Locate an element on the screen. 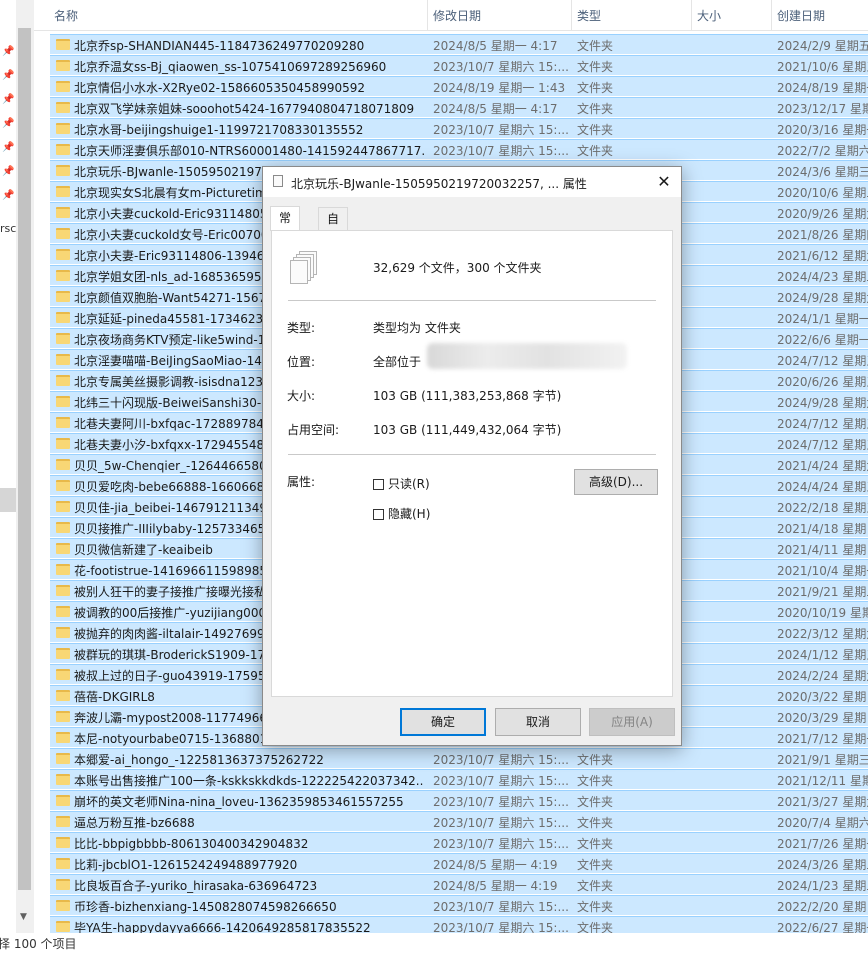  vertical-scrollbar: ▼ is located at coordinates (25, 466).